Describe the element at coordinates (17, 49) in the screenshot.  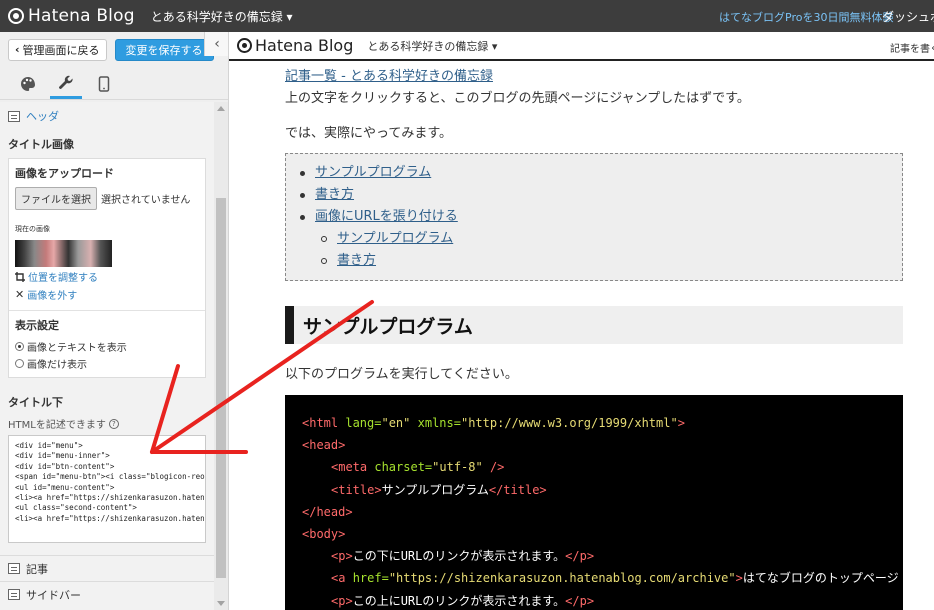
I see `chevron-left-icon: ‹` at that location.